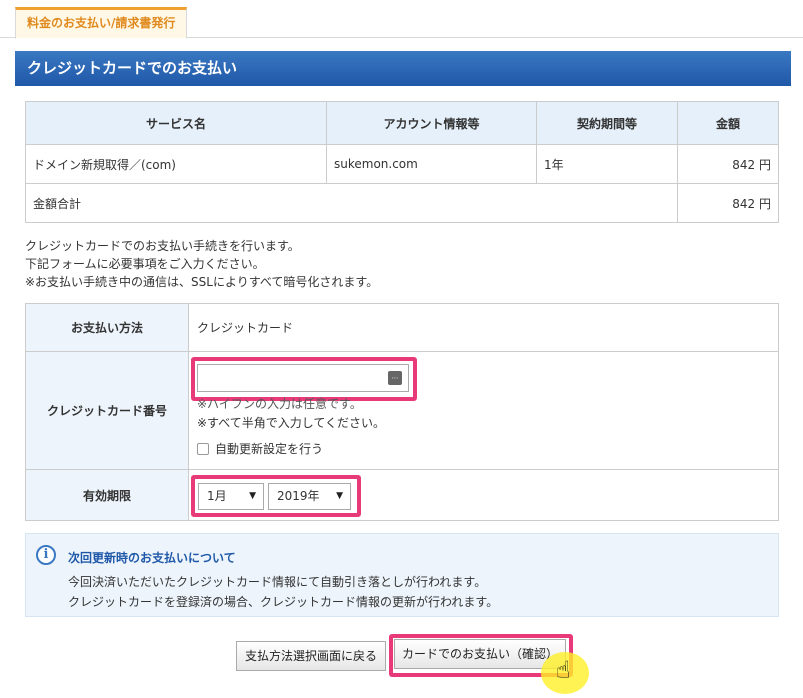 The height and width of the screenshot is (698, 803). Describe the element at coordinates (311, 656) in the screenshot. I see `back-button: 支払方法選択画面に戻る` at that location.